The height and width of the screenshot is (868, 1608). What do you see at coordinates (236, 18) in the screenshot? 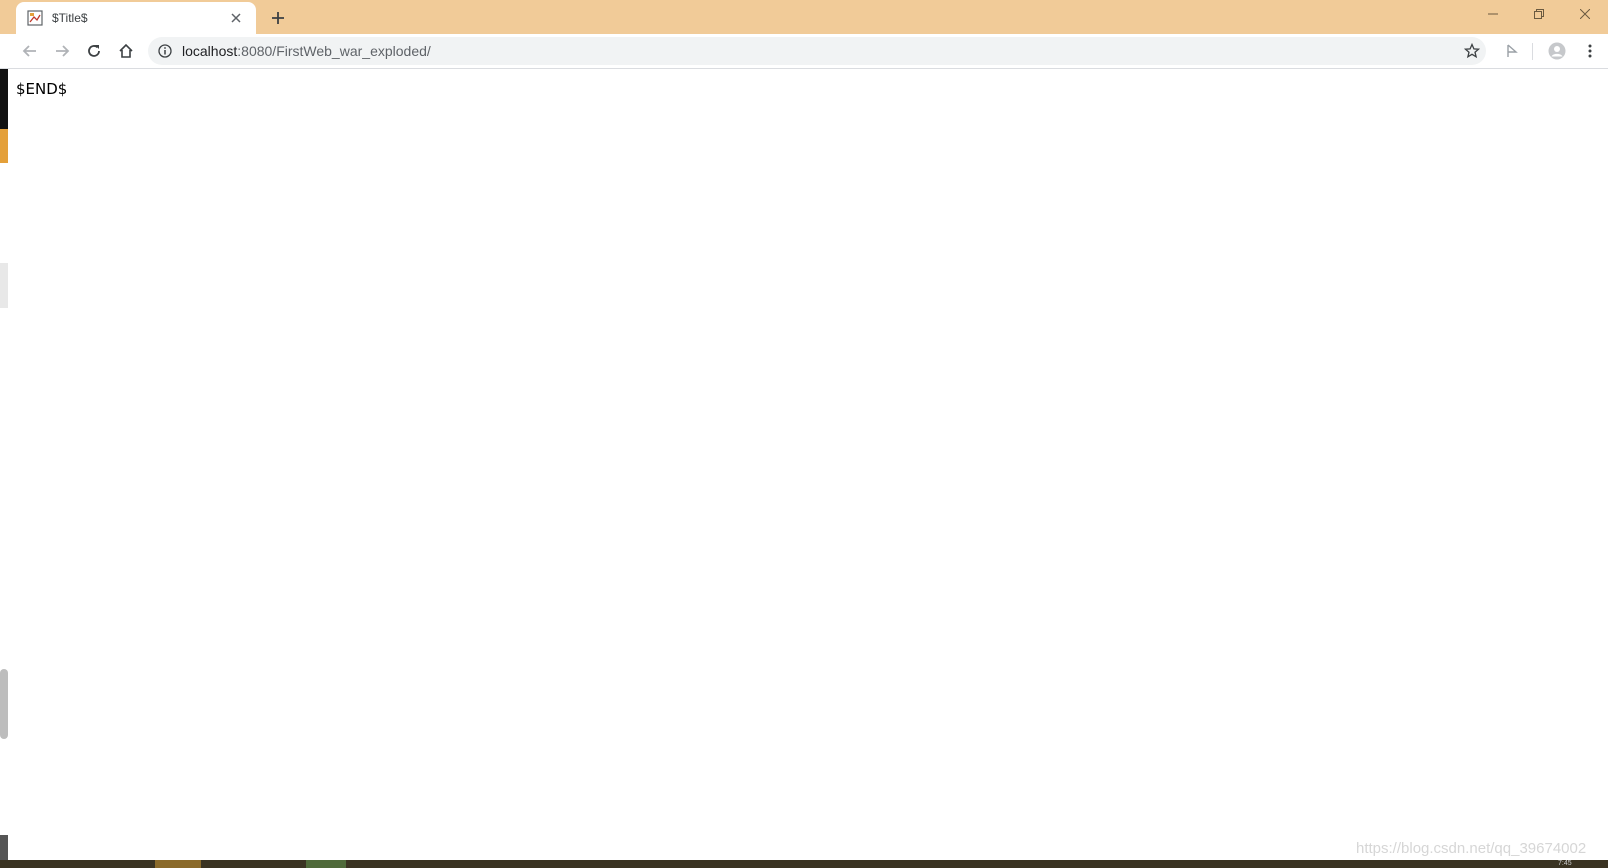
I see `tab-close-icon` at bounding box center [236, 18].